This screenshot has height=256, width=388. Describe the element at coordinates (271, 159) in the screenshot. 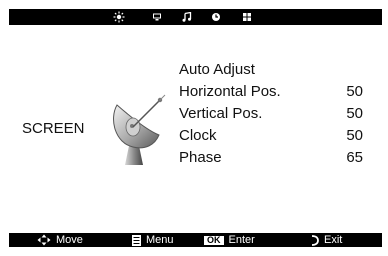

I see `menu-item-phase: Phase 65` at that location.